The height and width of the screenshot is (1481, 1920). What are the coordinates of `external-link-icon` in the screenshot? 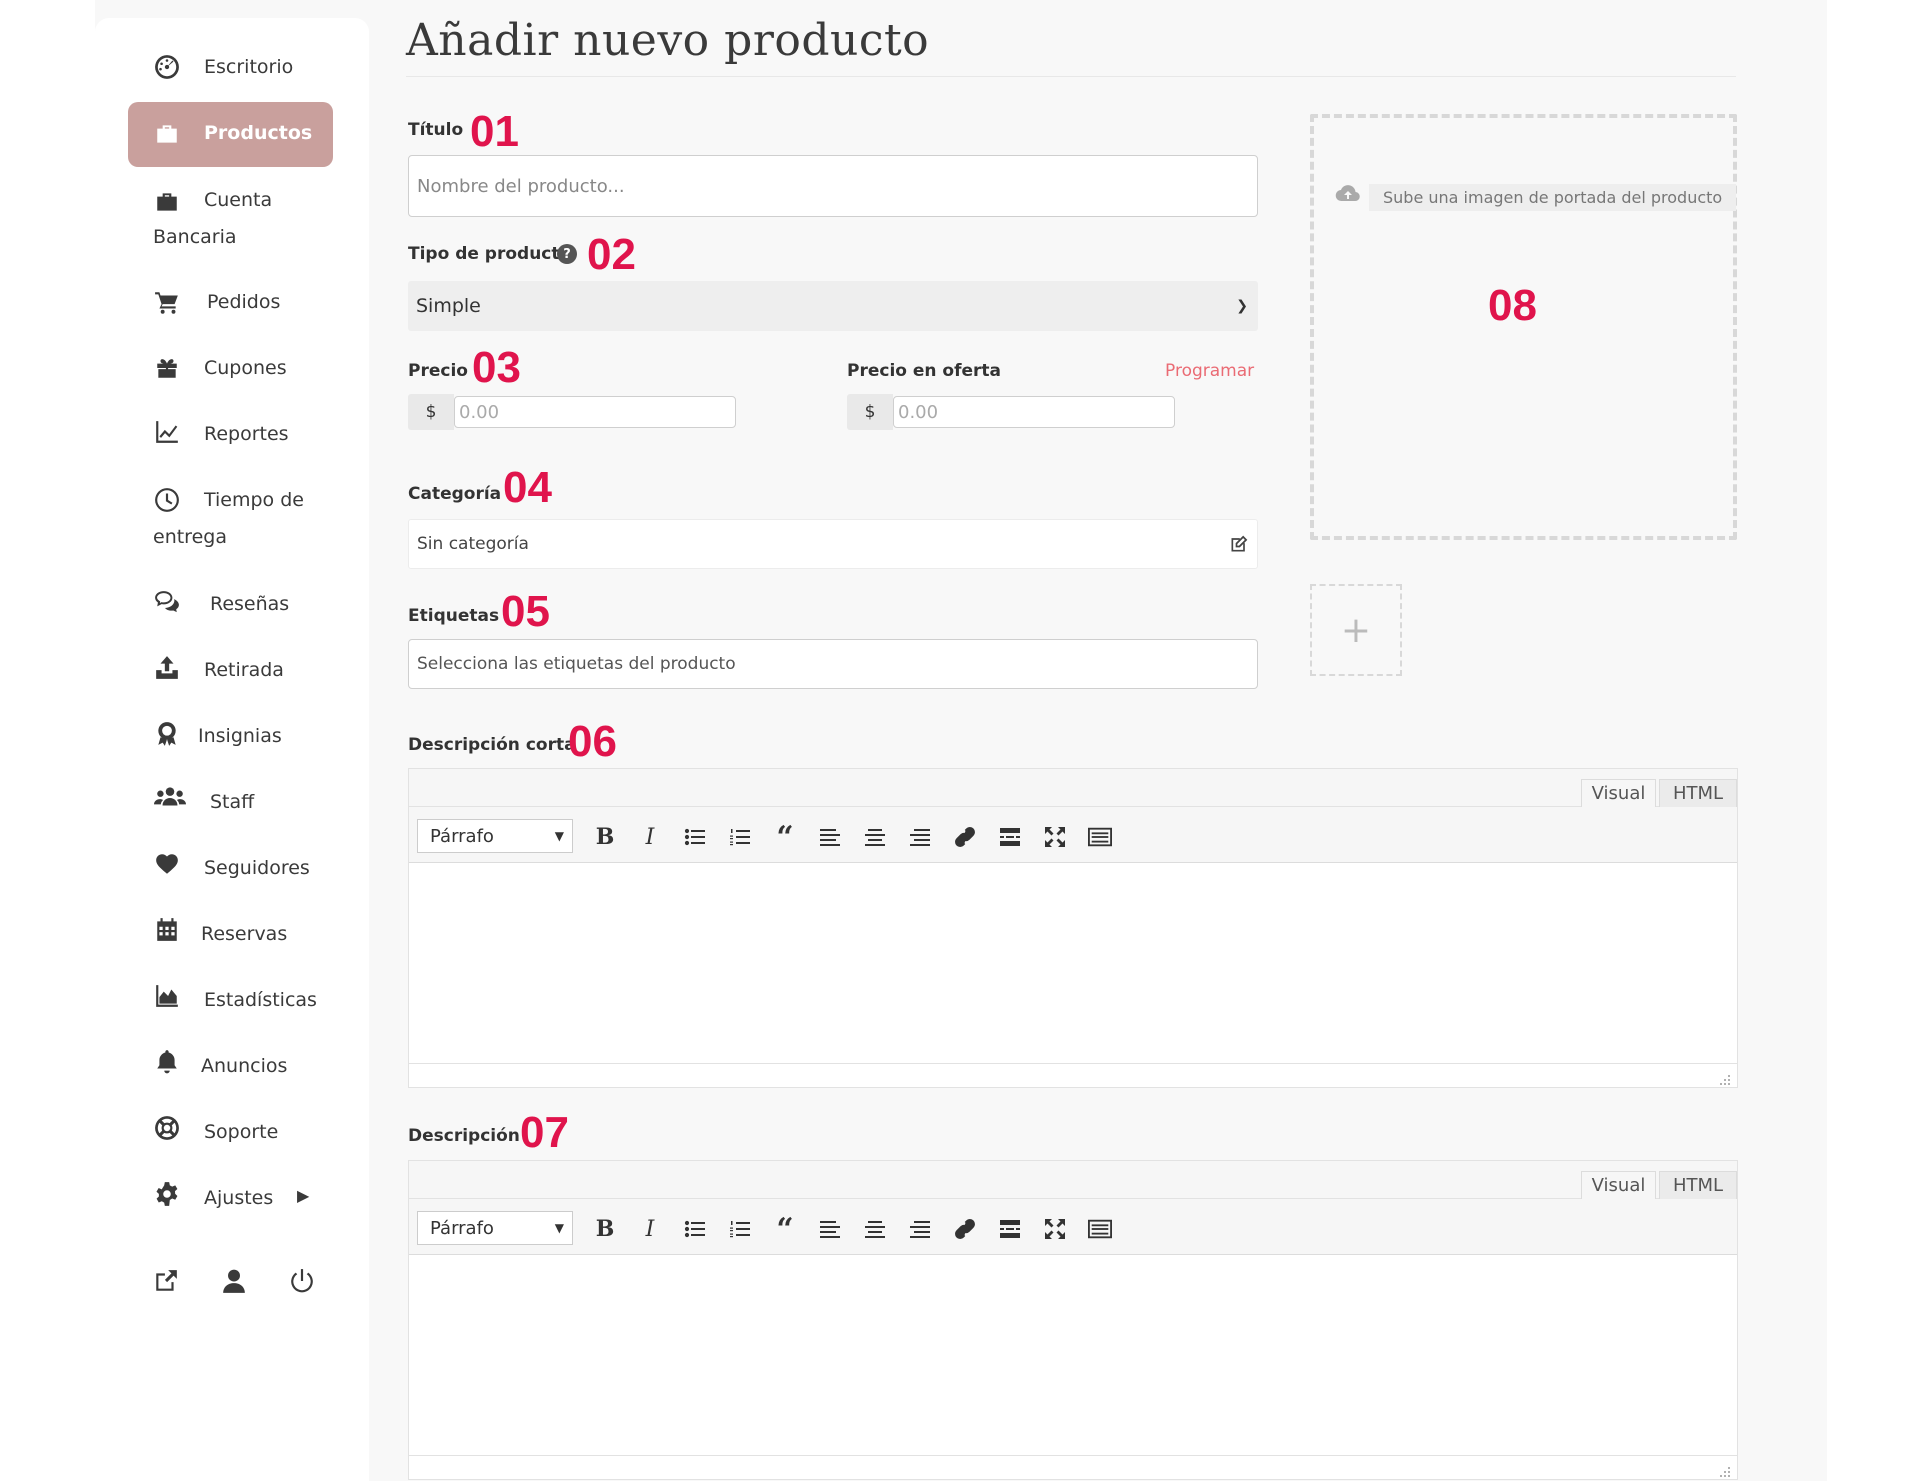 It's located at (167, 1282).